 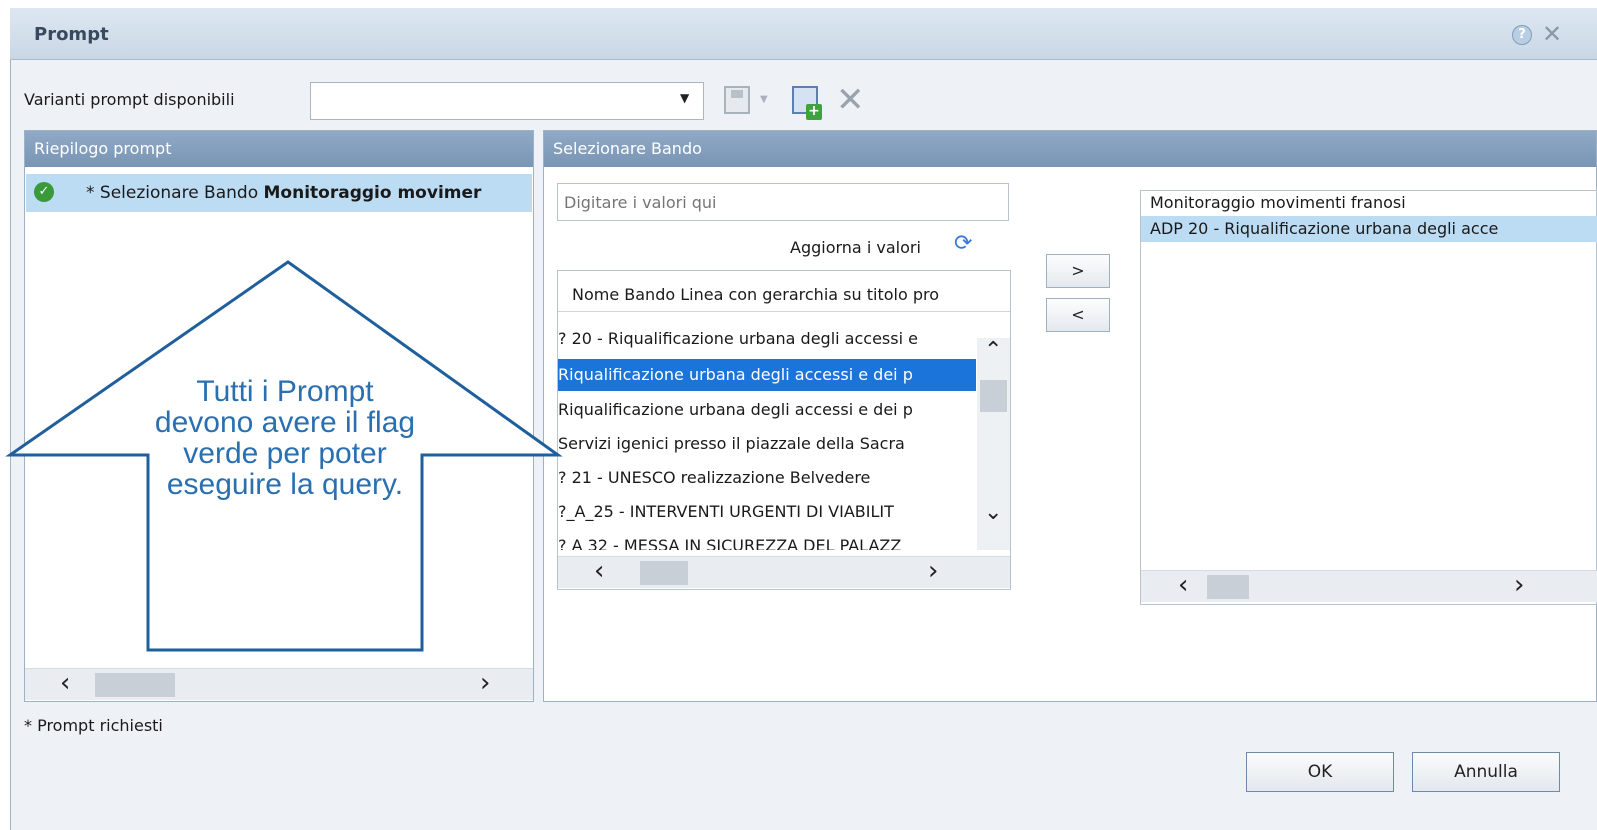 What do you see at coordinates (507, 101) in the screenshot?
I see `variants-select` at bounding box center [507, 101].